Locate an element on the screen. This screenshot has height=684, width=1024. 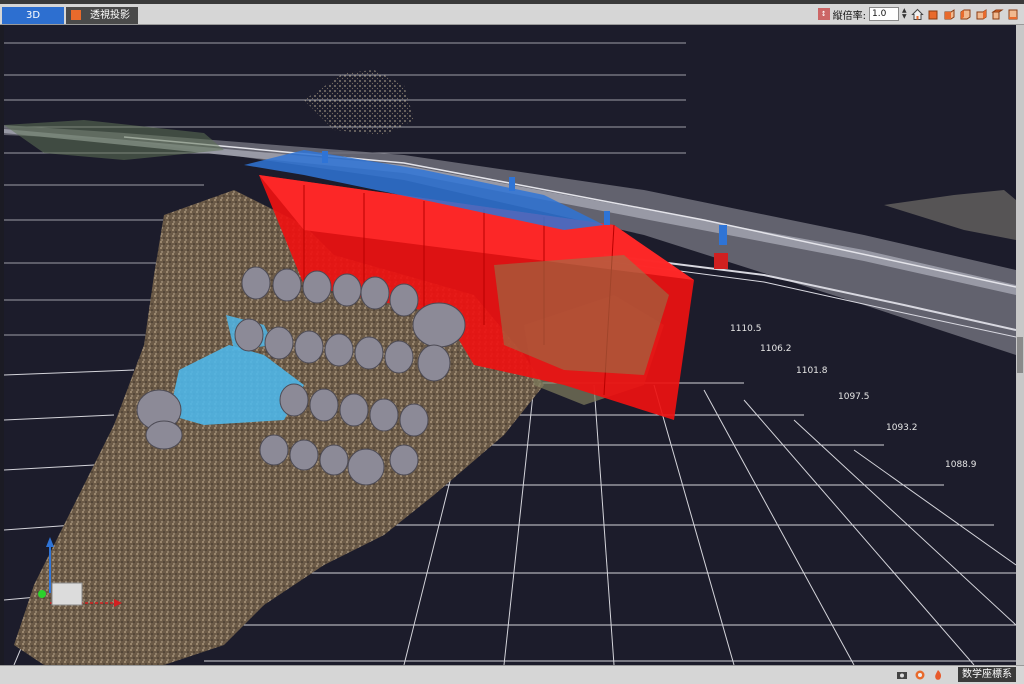
view-left-icon is located at coordinates (965, 14).